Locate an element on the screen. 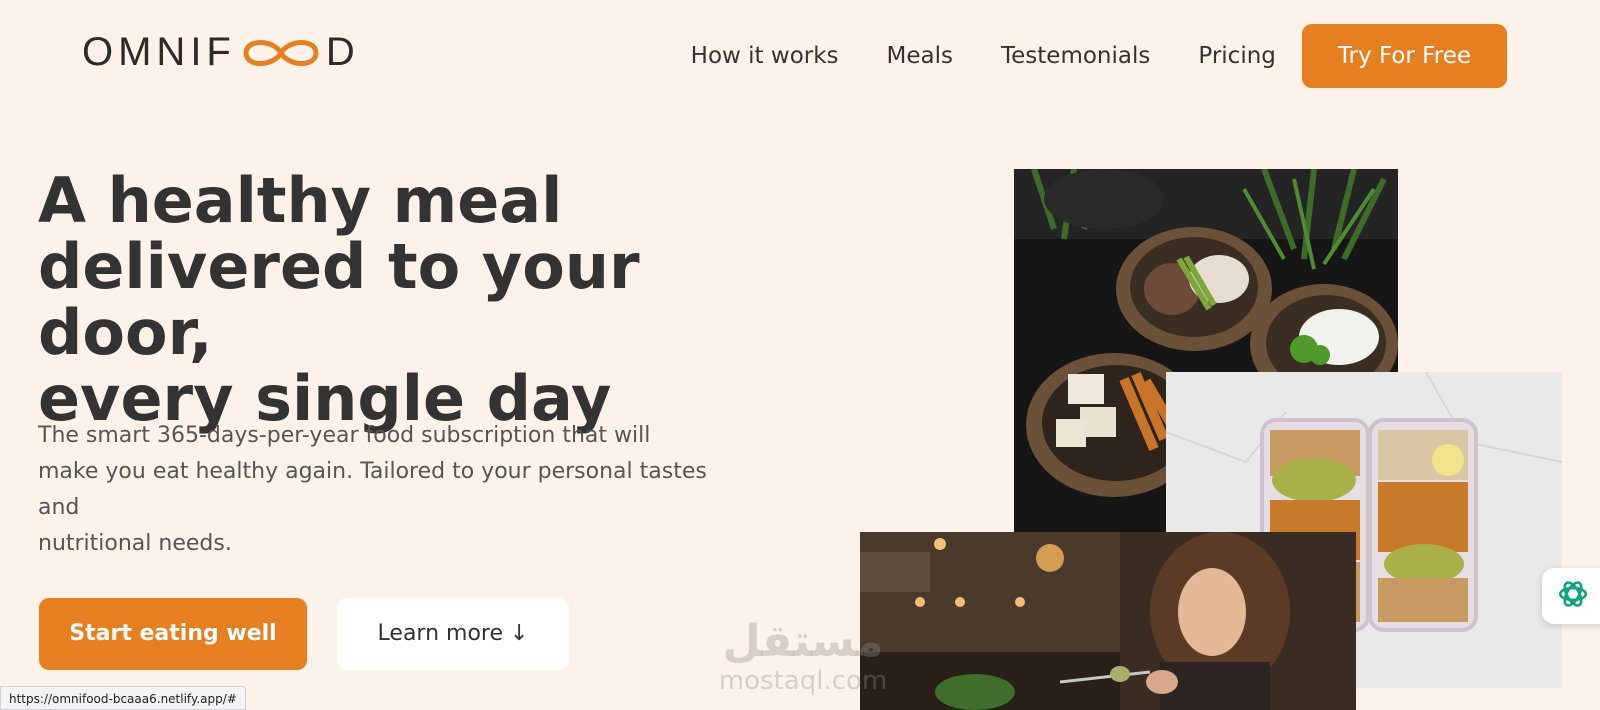 This screenshot has width=1600, height=710. chat-widget-button is located at coordinates (1571, 596).